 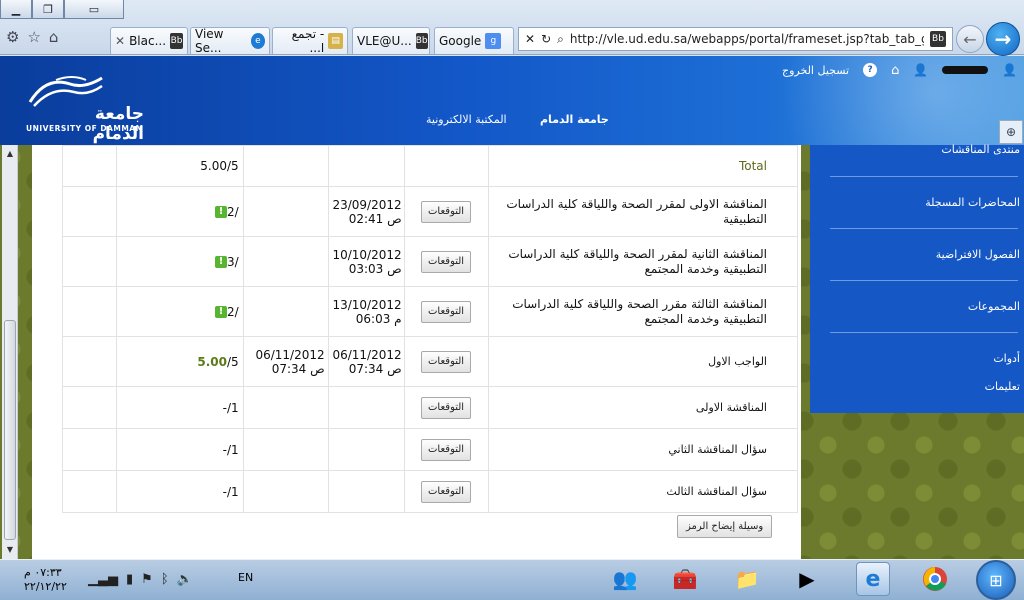 What do you see at coordinates (807, 579) in the screenshot?
I see `media-player-icon: ▶` at bounding box center [807, 579].